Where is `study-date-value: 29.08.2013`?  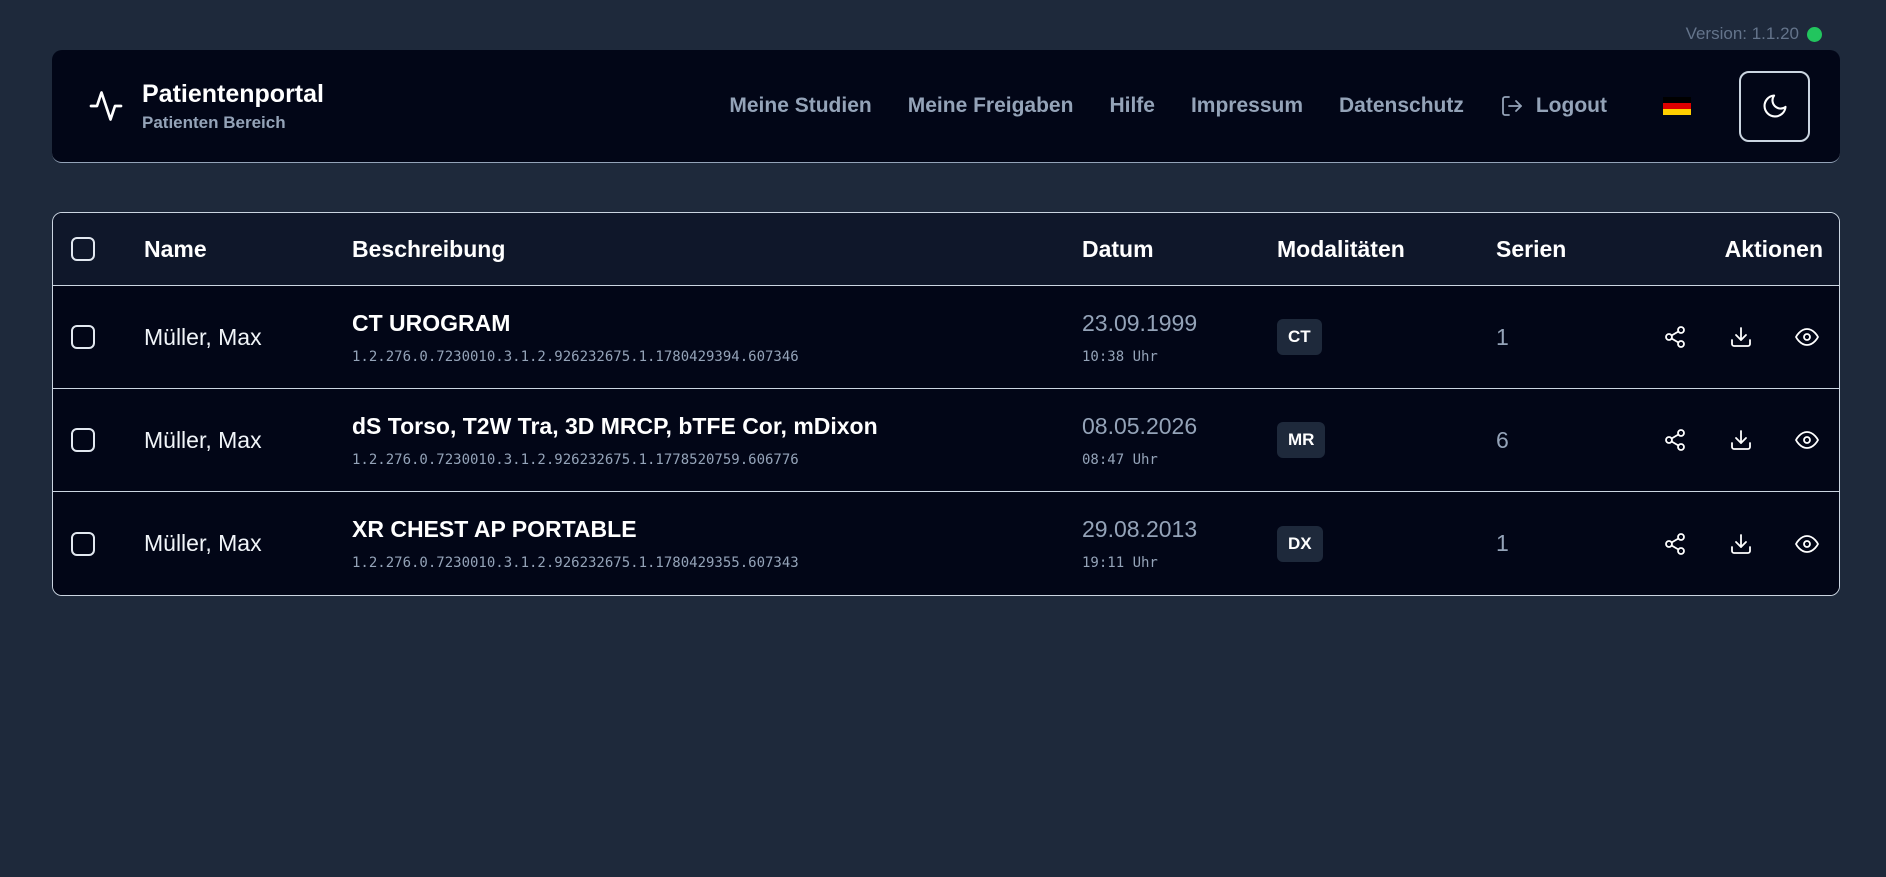 study-date-value: 29.08.2013 is located at coordinates (1140, 529).